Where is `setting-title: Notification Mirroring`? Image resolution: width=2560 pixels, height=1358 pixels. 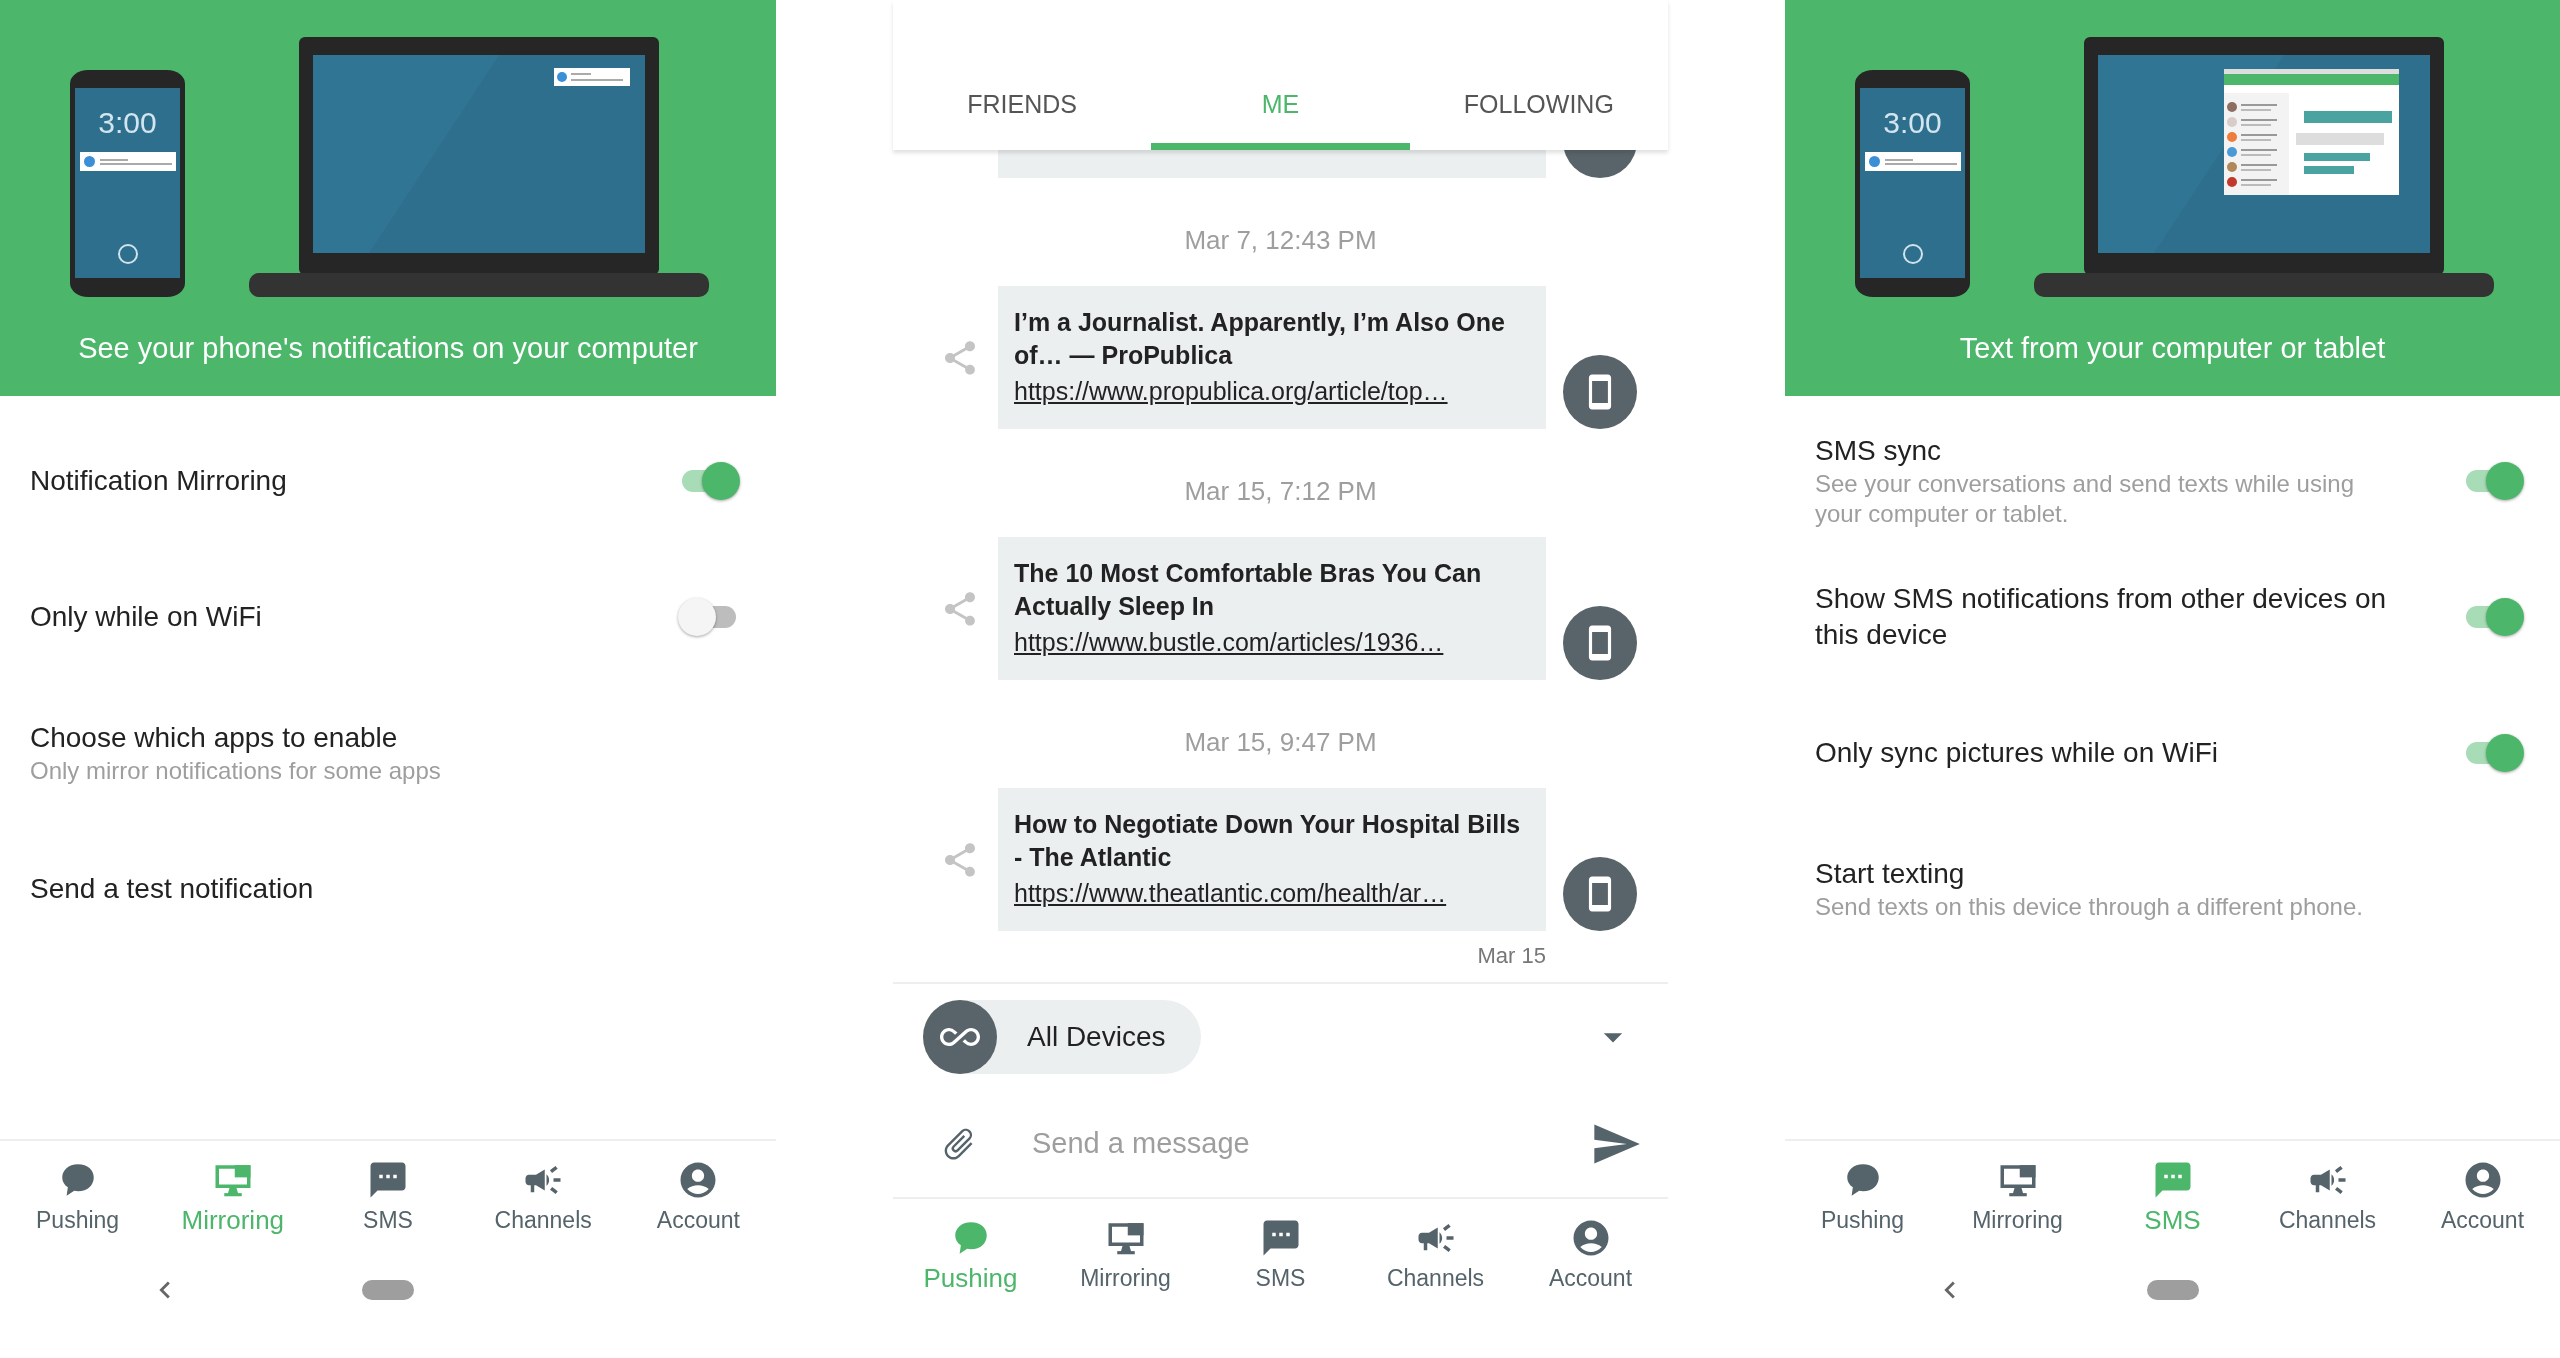
setting-title: Notification Mirroring is located at coordinates (158, 481).